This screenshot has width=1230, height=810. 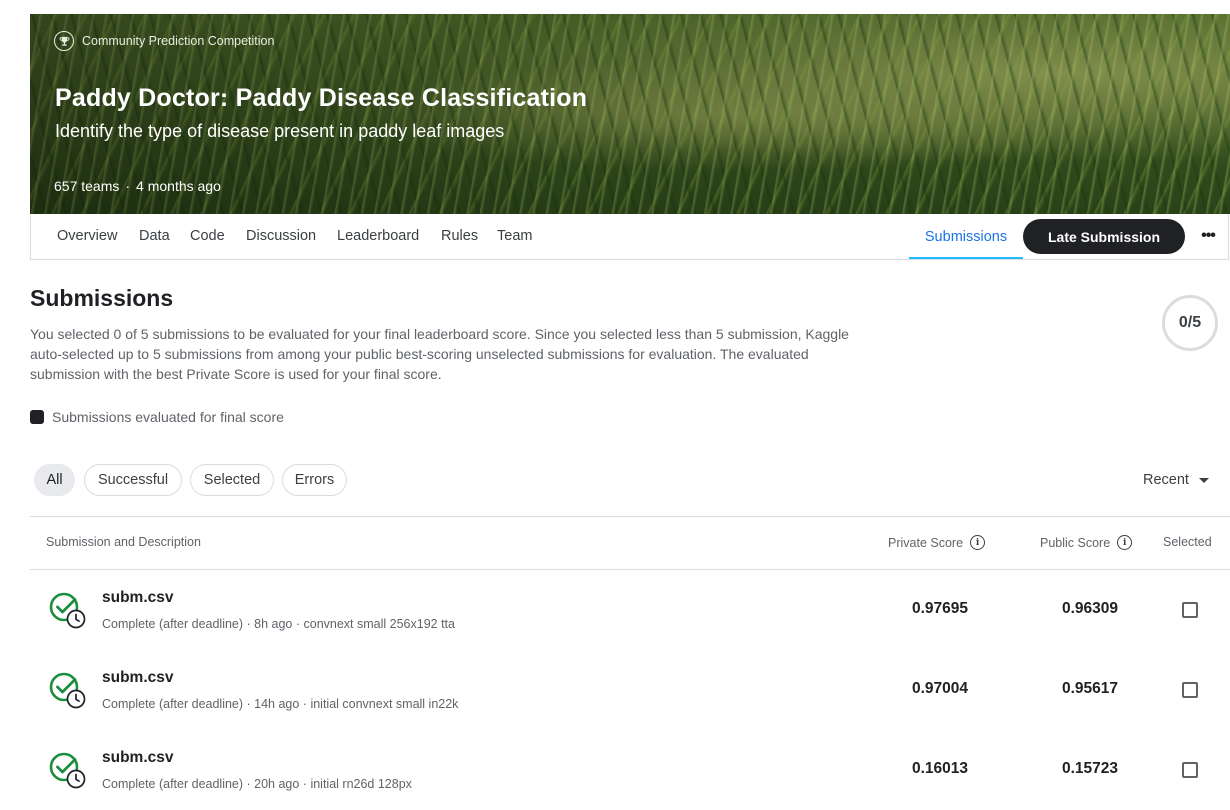 What do you see at coordinates (281, 236) in the screenshot?
I see `tab-discussion: Discussion` at bounding box center [281, 236].